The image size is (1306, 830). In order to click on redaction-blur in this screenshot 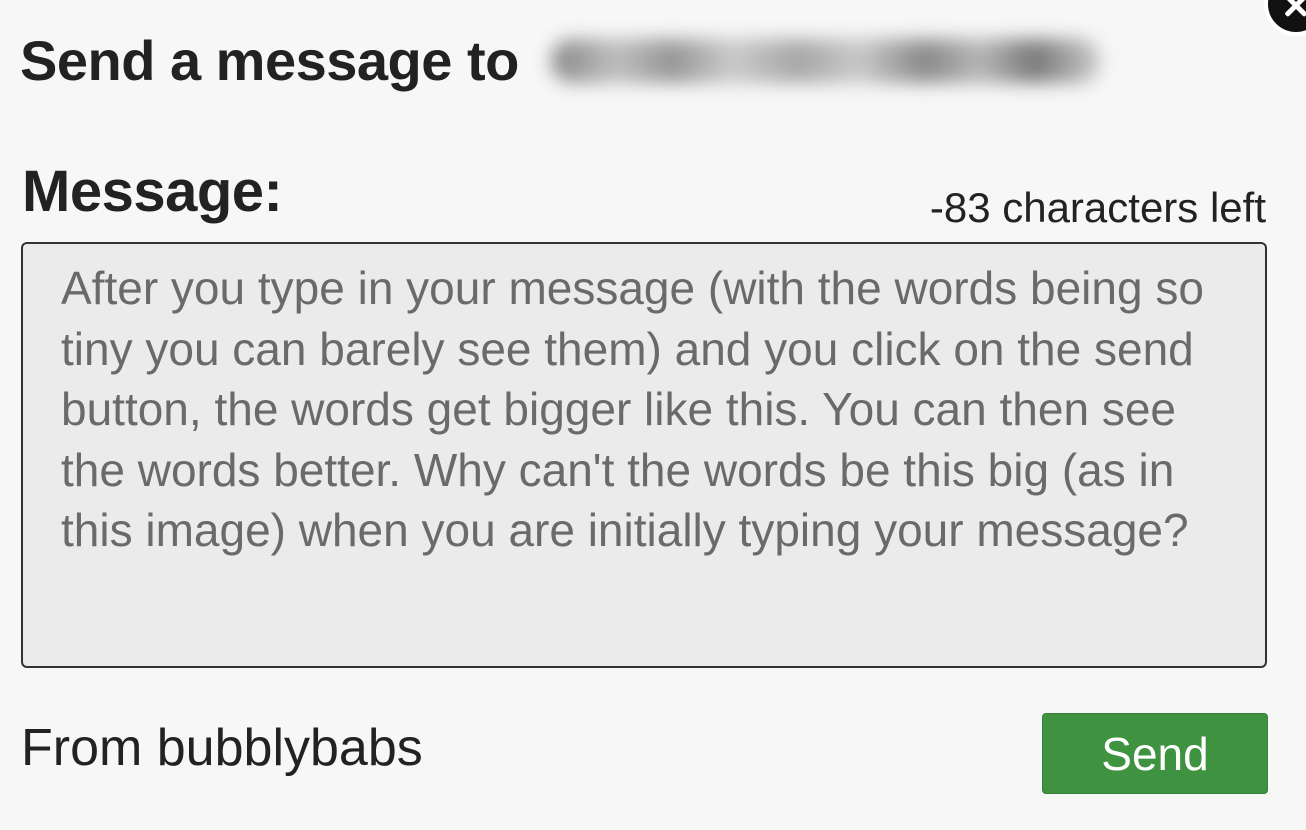, I will do `click(825, 61)`.